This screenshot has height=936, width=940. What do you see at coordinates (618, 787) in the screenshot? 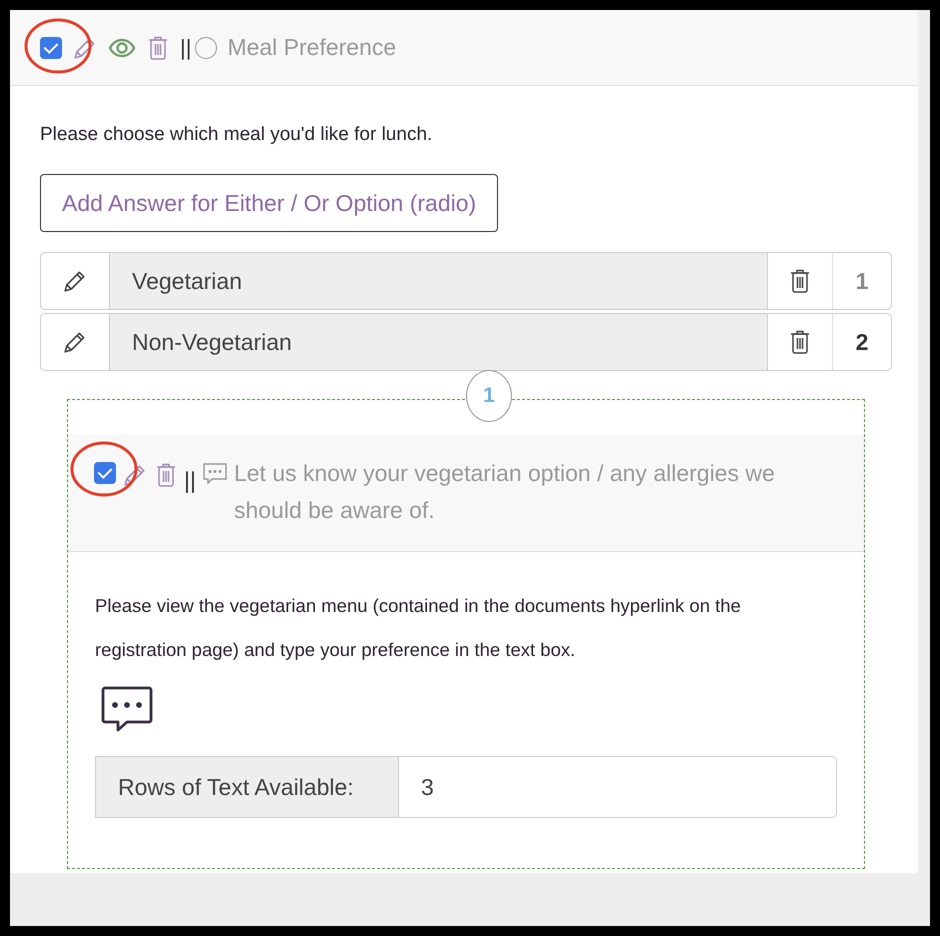
I see `rows-field: 3` at bounding box center [618, 787].